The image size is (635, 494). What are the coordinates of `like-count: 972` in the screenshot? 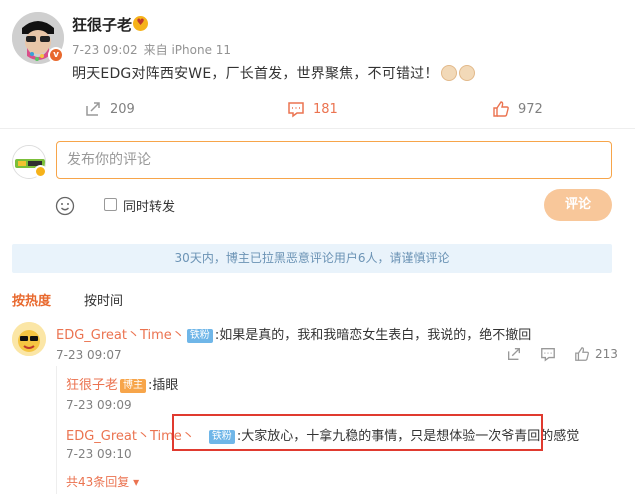 It's located at (530, 109).